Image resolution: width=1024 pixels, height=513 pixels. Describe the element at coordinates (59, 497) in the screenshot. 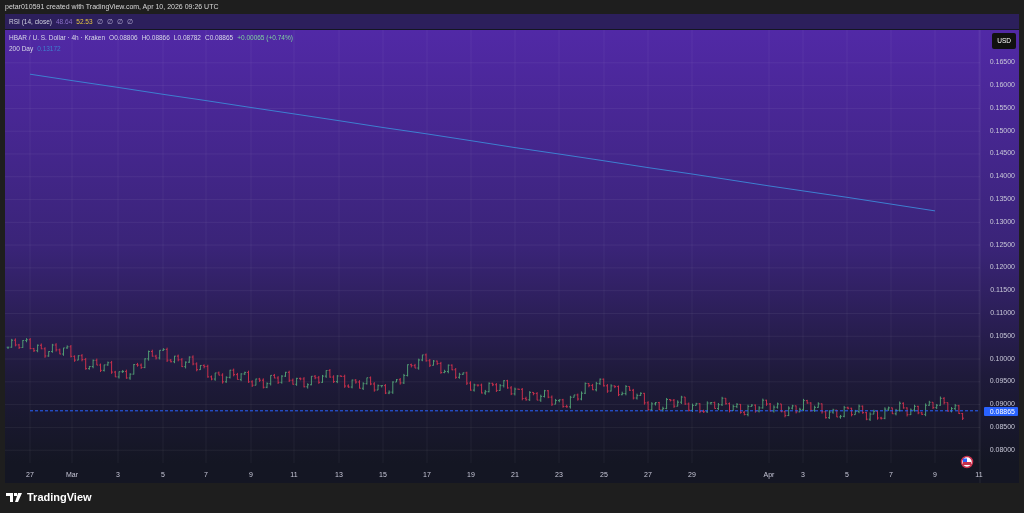

I see `logo-text: TradingView` at that location.